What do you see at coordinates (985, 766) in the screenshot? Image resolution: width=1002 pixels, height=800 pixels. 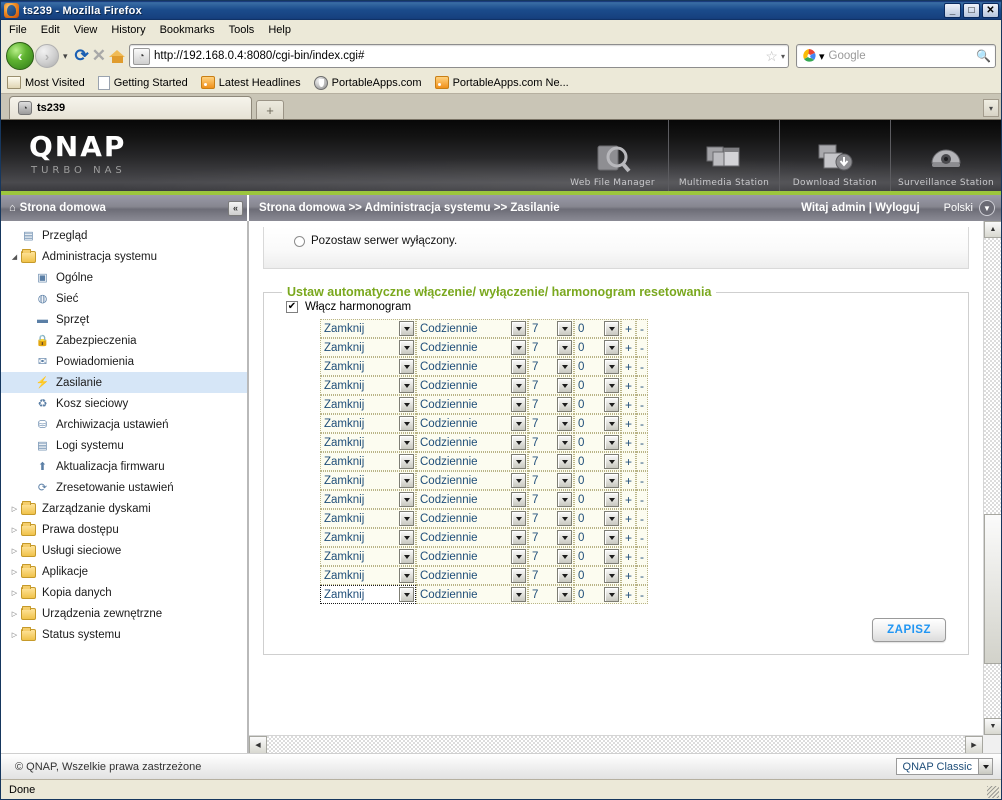 I see `theme-dropdown-arrow-icon` at bounding box center [985, 766].